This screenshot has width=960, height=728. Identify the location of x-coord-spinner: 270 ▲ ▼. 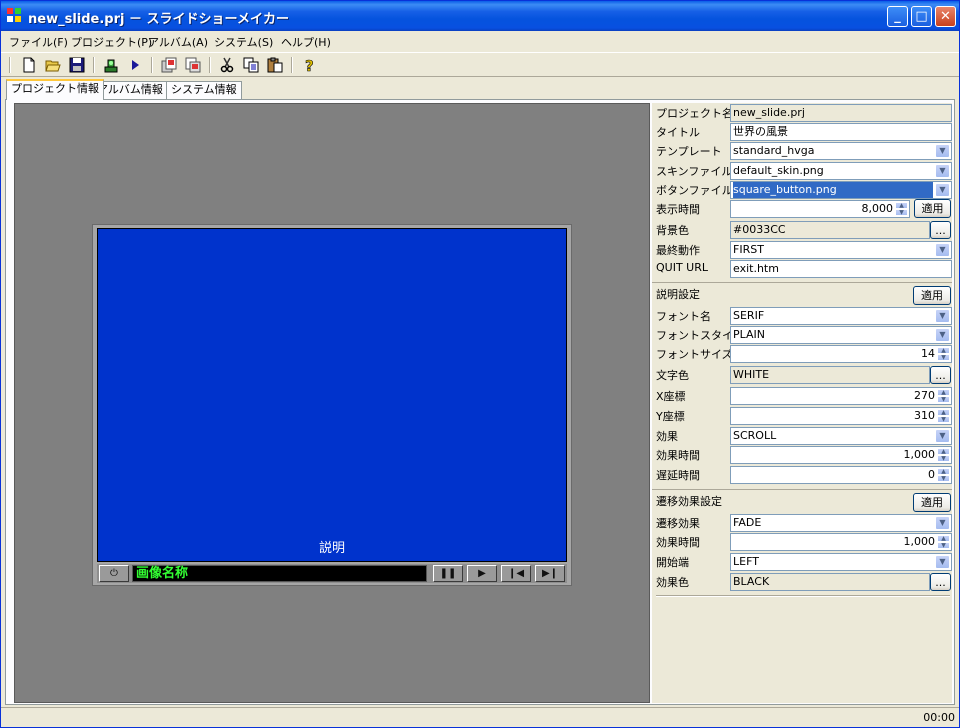
(841, 396).